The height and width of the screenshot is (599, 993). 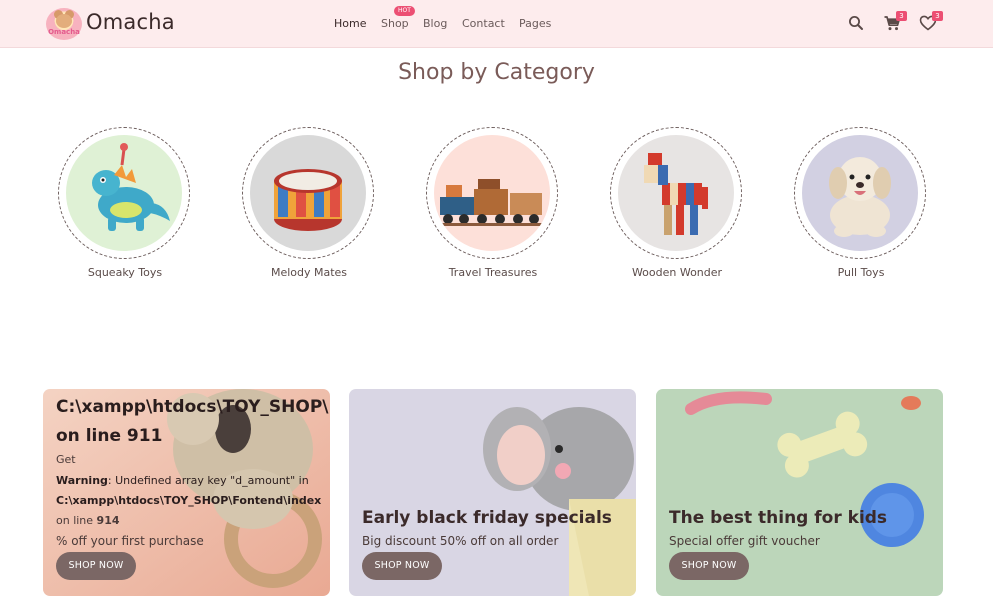 What do you see at coordinates (483, 23) in the screenshot?
I see `nav-contact: Contact` at bounding box center [483, 23].